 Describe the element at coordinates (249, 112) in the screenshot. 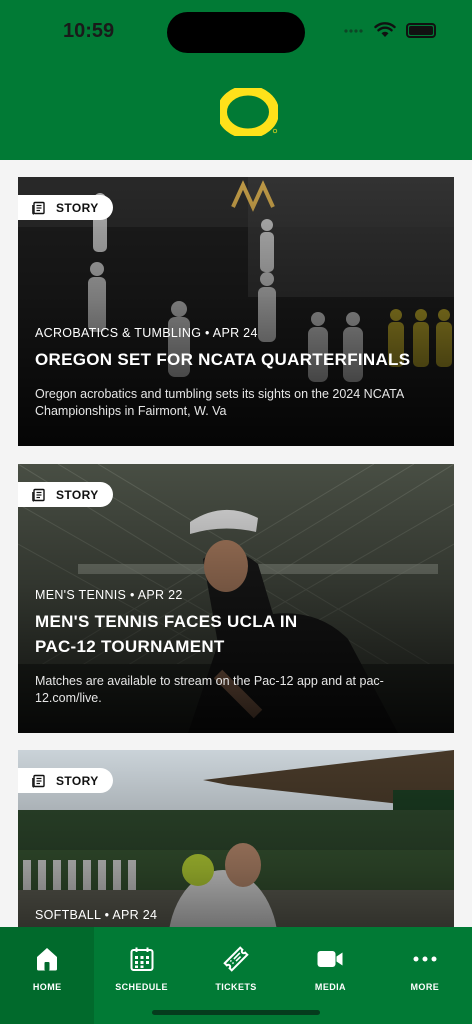

I see `oregon-o-logo-icon` at that location.